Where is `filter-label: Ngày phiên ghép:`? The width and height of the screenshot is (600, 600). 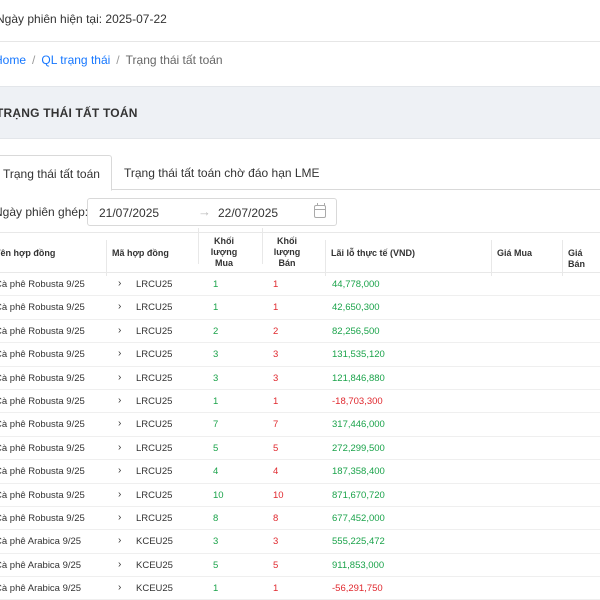 filter-label: Ngày phiên ghép: is located at coordinates (44, 212).